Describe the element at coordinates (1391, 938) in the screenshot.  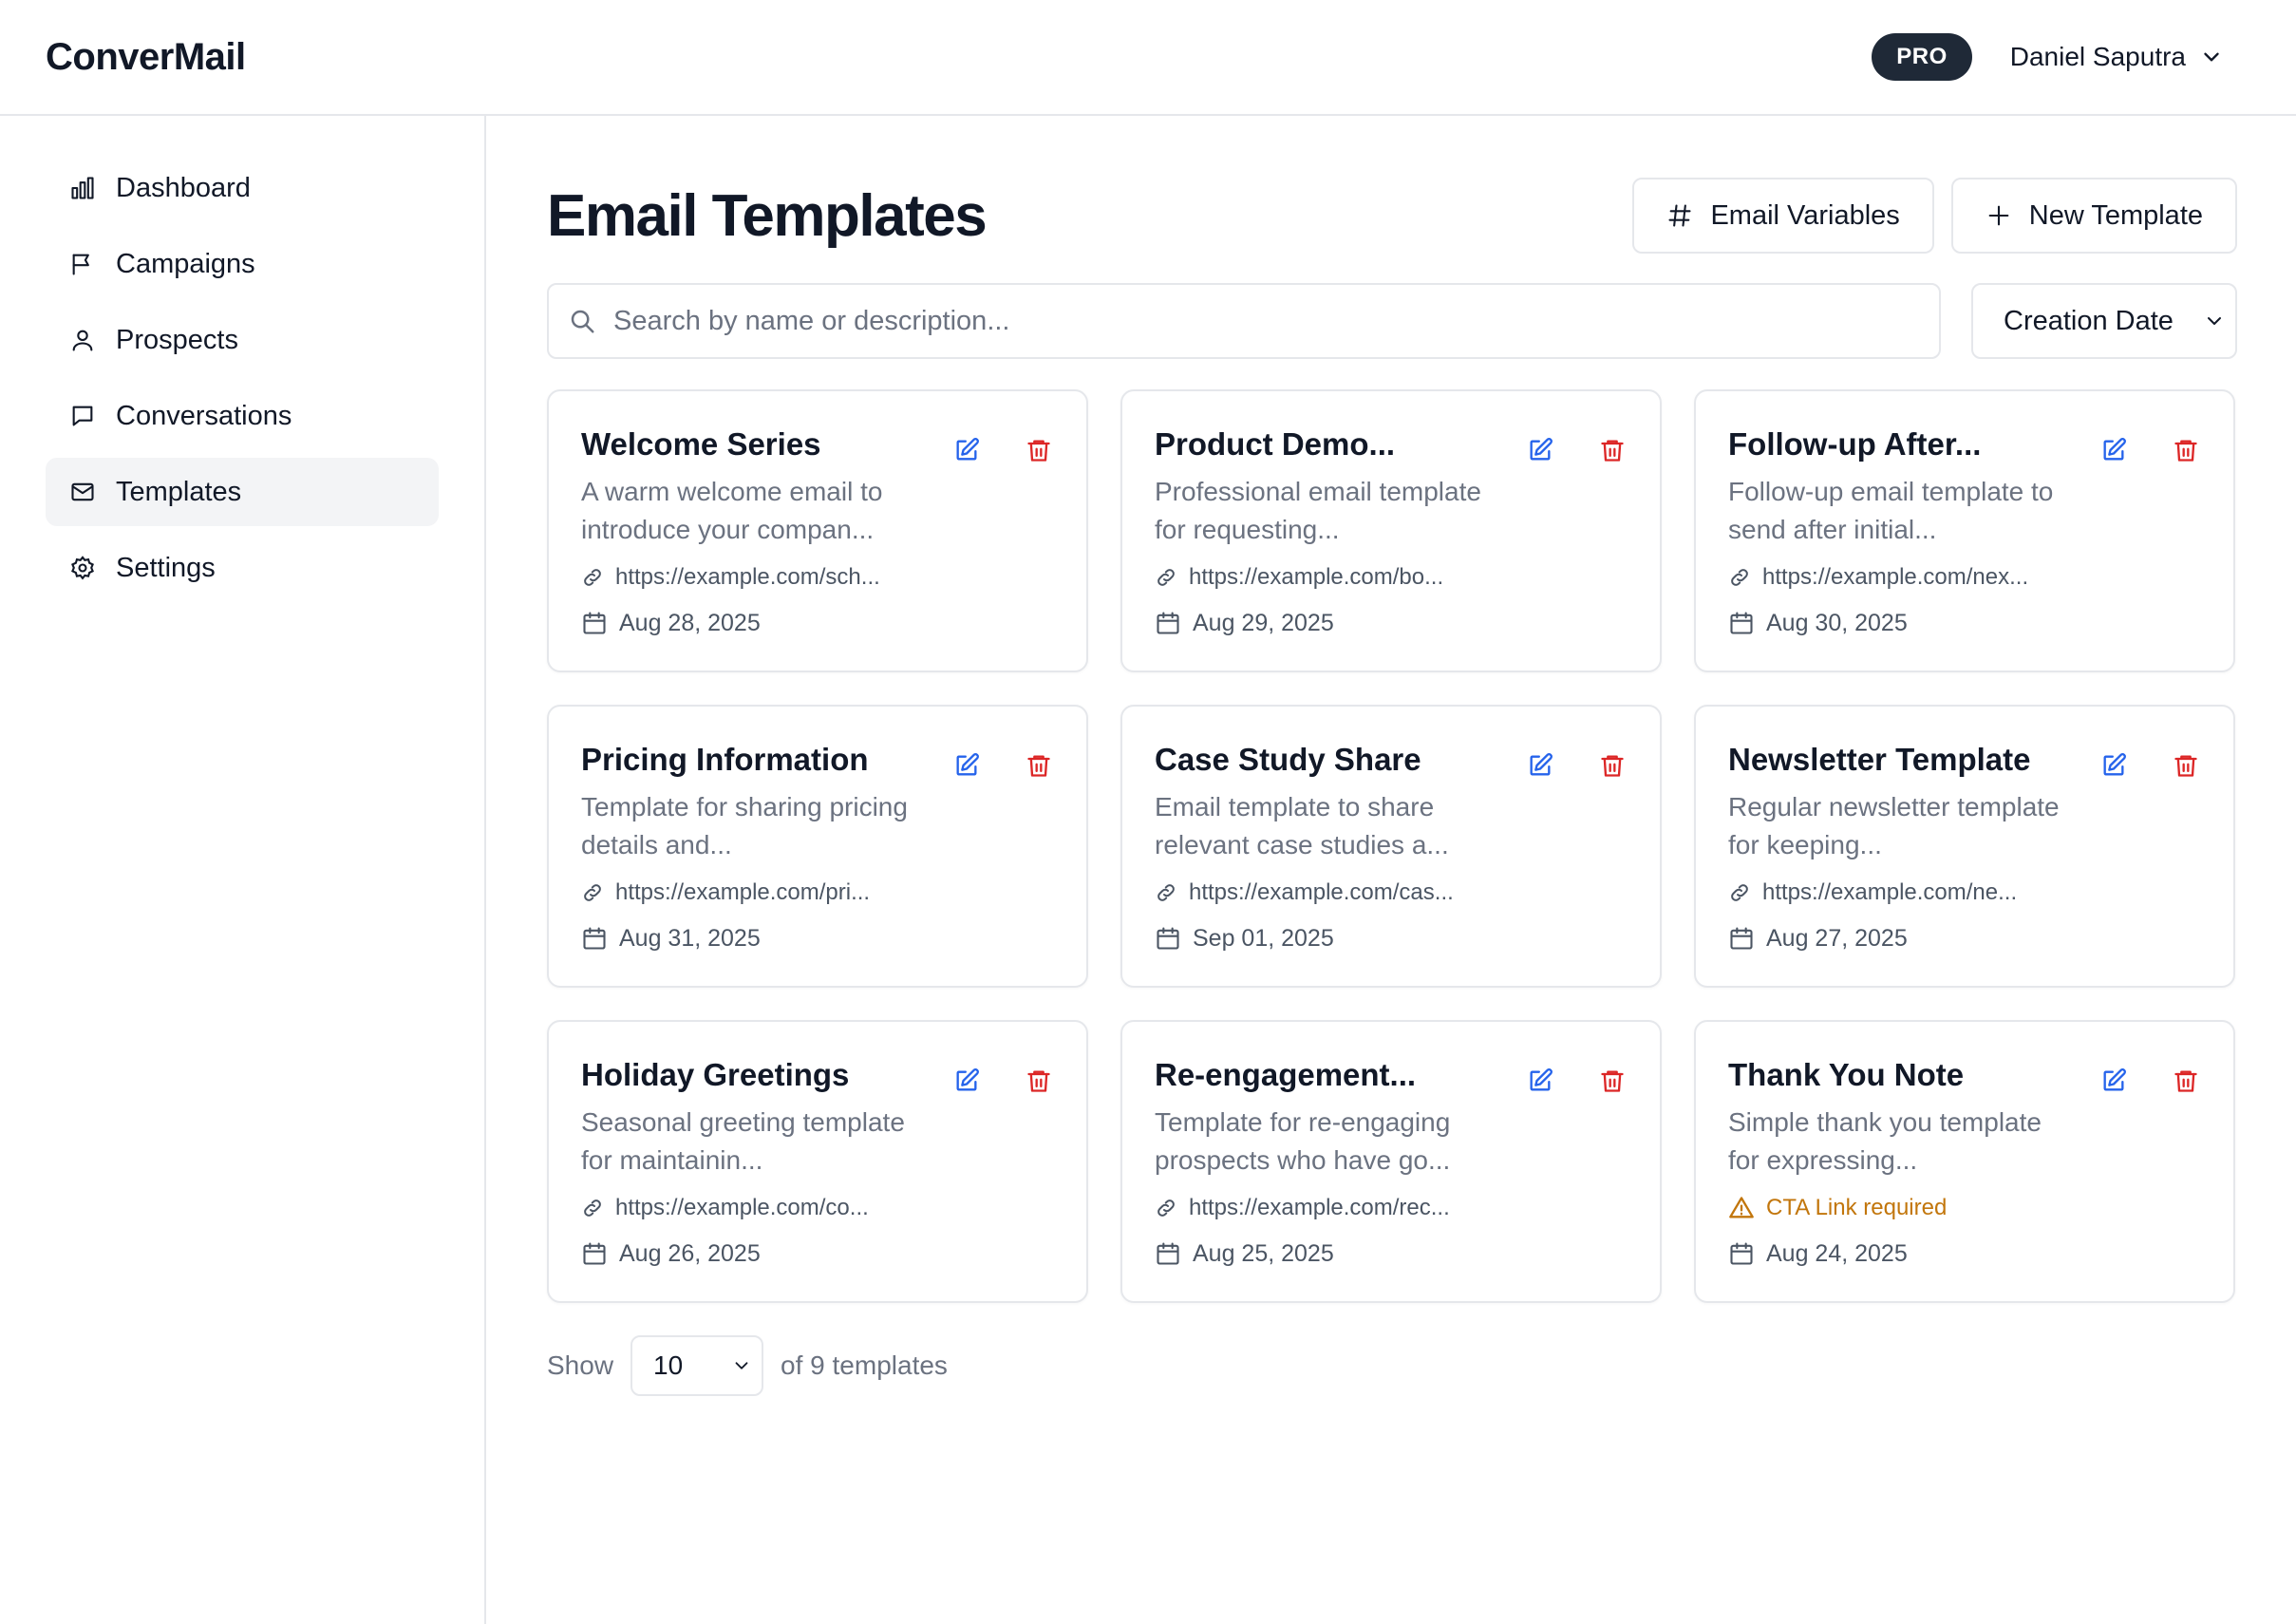
I see `template-date: Sep 01, 2025` at that location.